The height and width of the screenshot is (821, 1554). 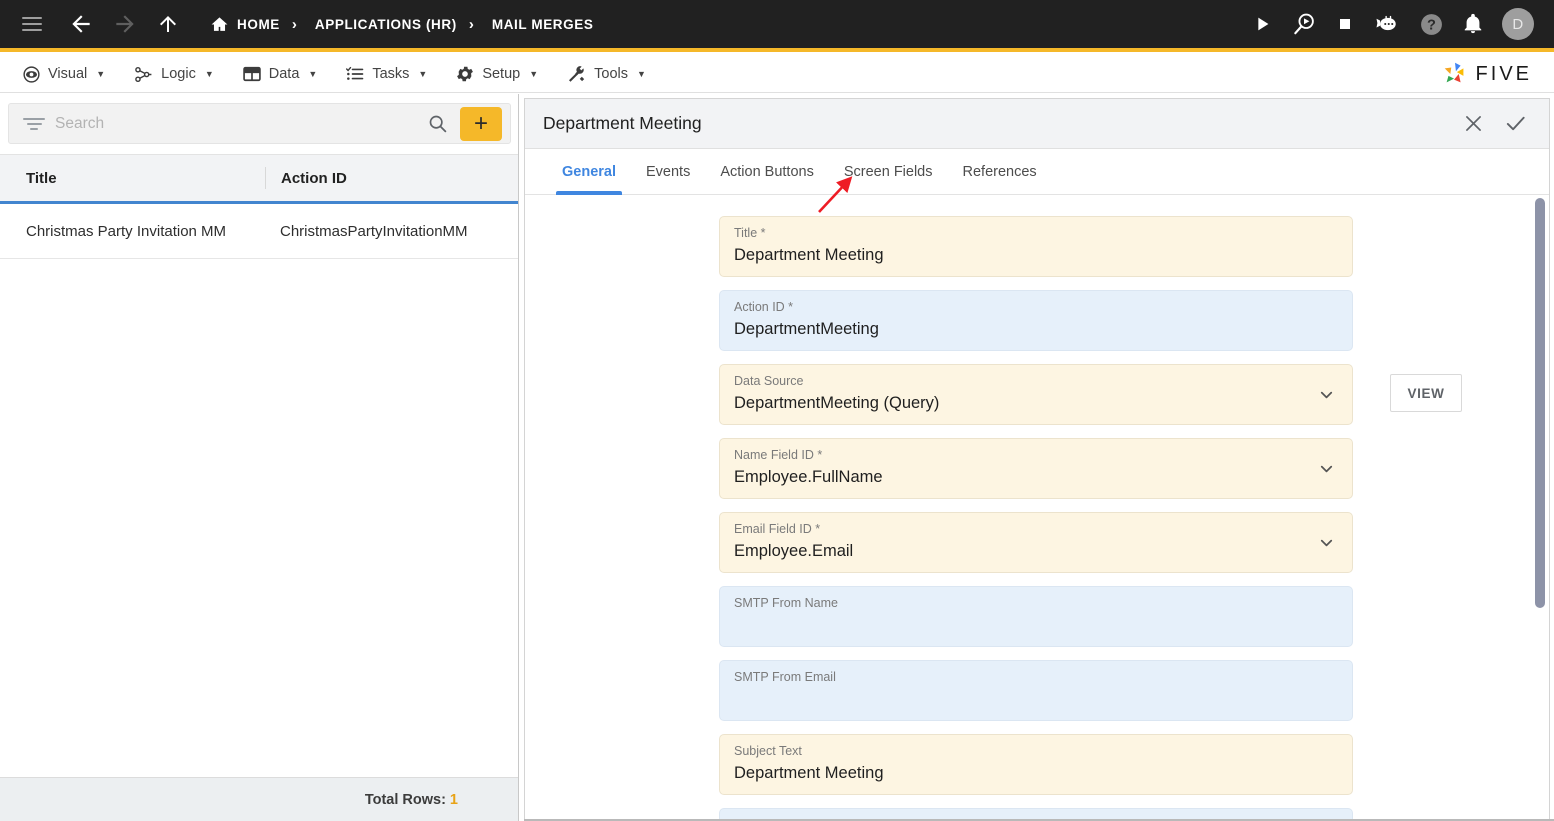 I want to click on play-icon, so click(x=1263, y=24).